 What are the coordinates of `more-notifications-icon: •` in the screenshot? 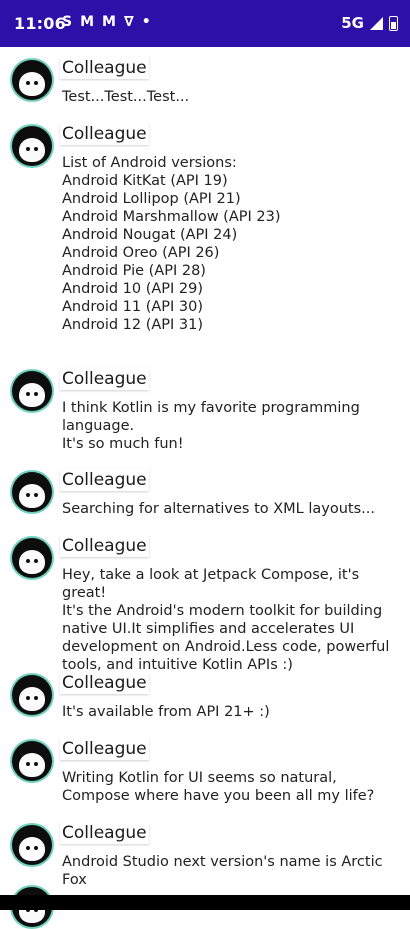 It's located at (146, 22).